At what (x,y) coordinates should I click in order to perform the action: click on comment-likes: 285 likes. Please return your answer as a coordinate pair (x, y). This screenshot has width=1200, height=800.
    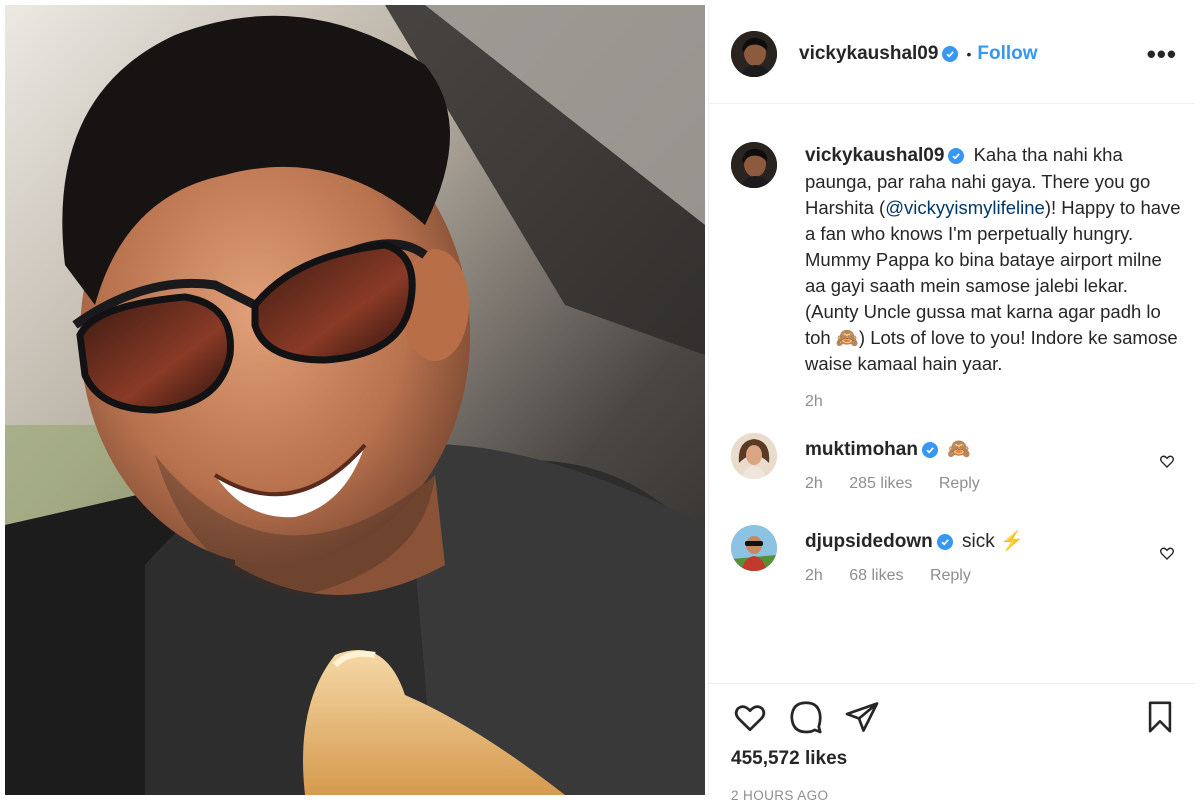
    Looking at the image, I should click on (880, 483).